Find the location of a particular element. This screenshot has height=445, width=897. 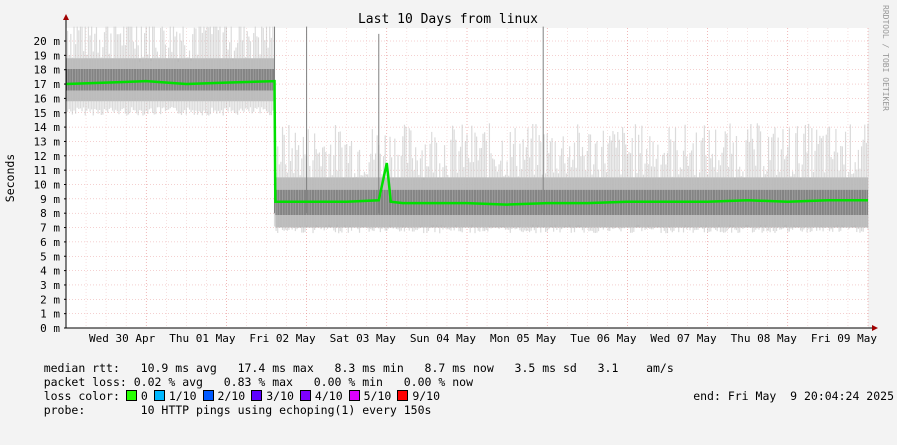

y-axis-label: Seconds is located at coordinates (10, 178).